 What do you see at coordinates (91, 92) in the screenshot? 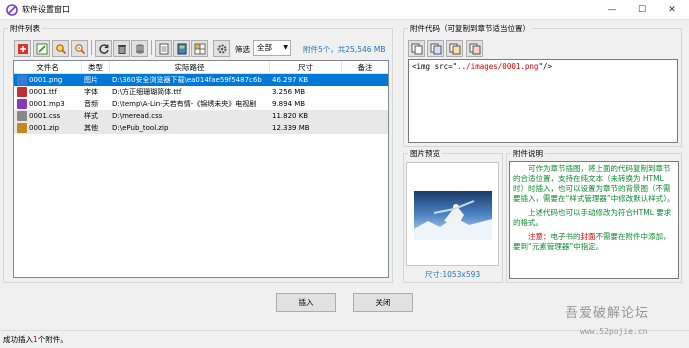
I see `file-type: 字体` at bounding box center [91, 92].